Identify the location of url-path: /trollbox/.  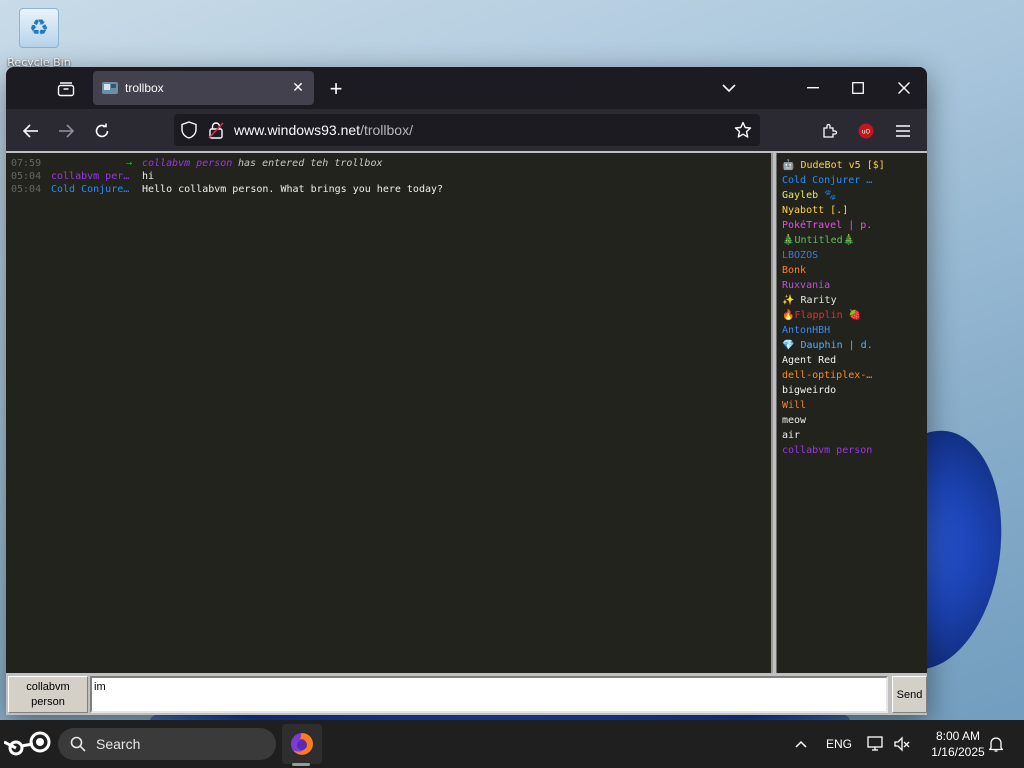
(386, 130).